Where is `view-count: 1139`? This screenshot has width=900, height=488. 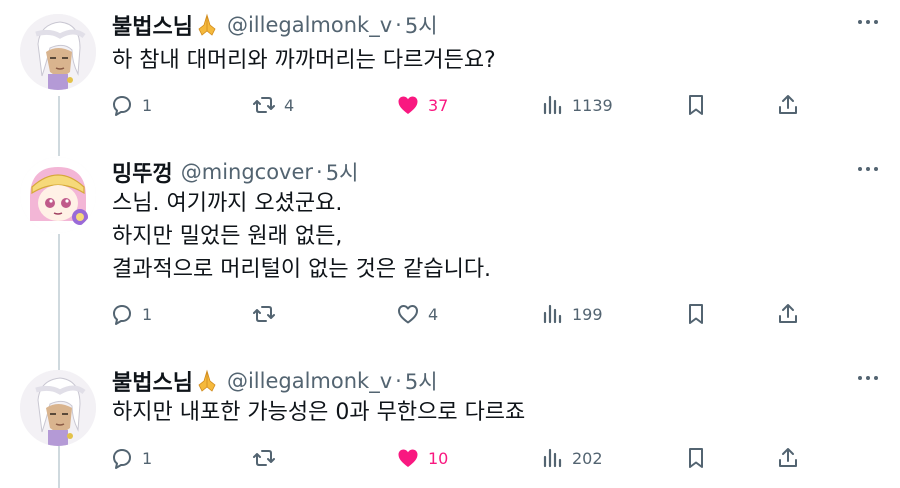 view-count: 1139 is located at coordinates (592, 105).